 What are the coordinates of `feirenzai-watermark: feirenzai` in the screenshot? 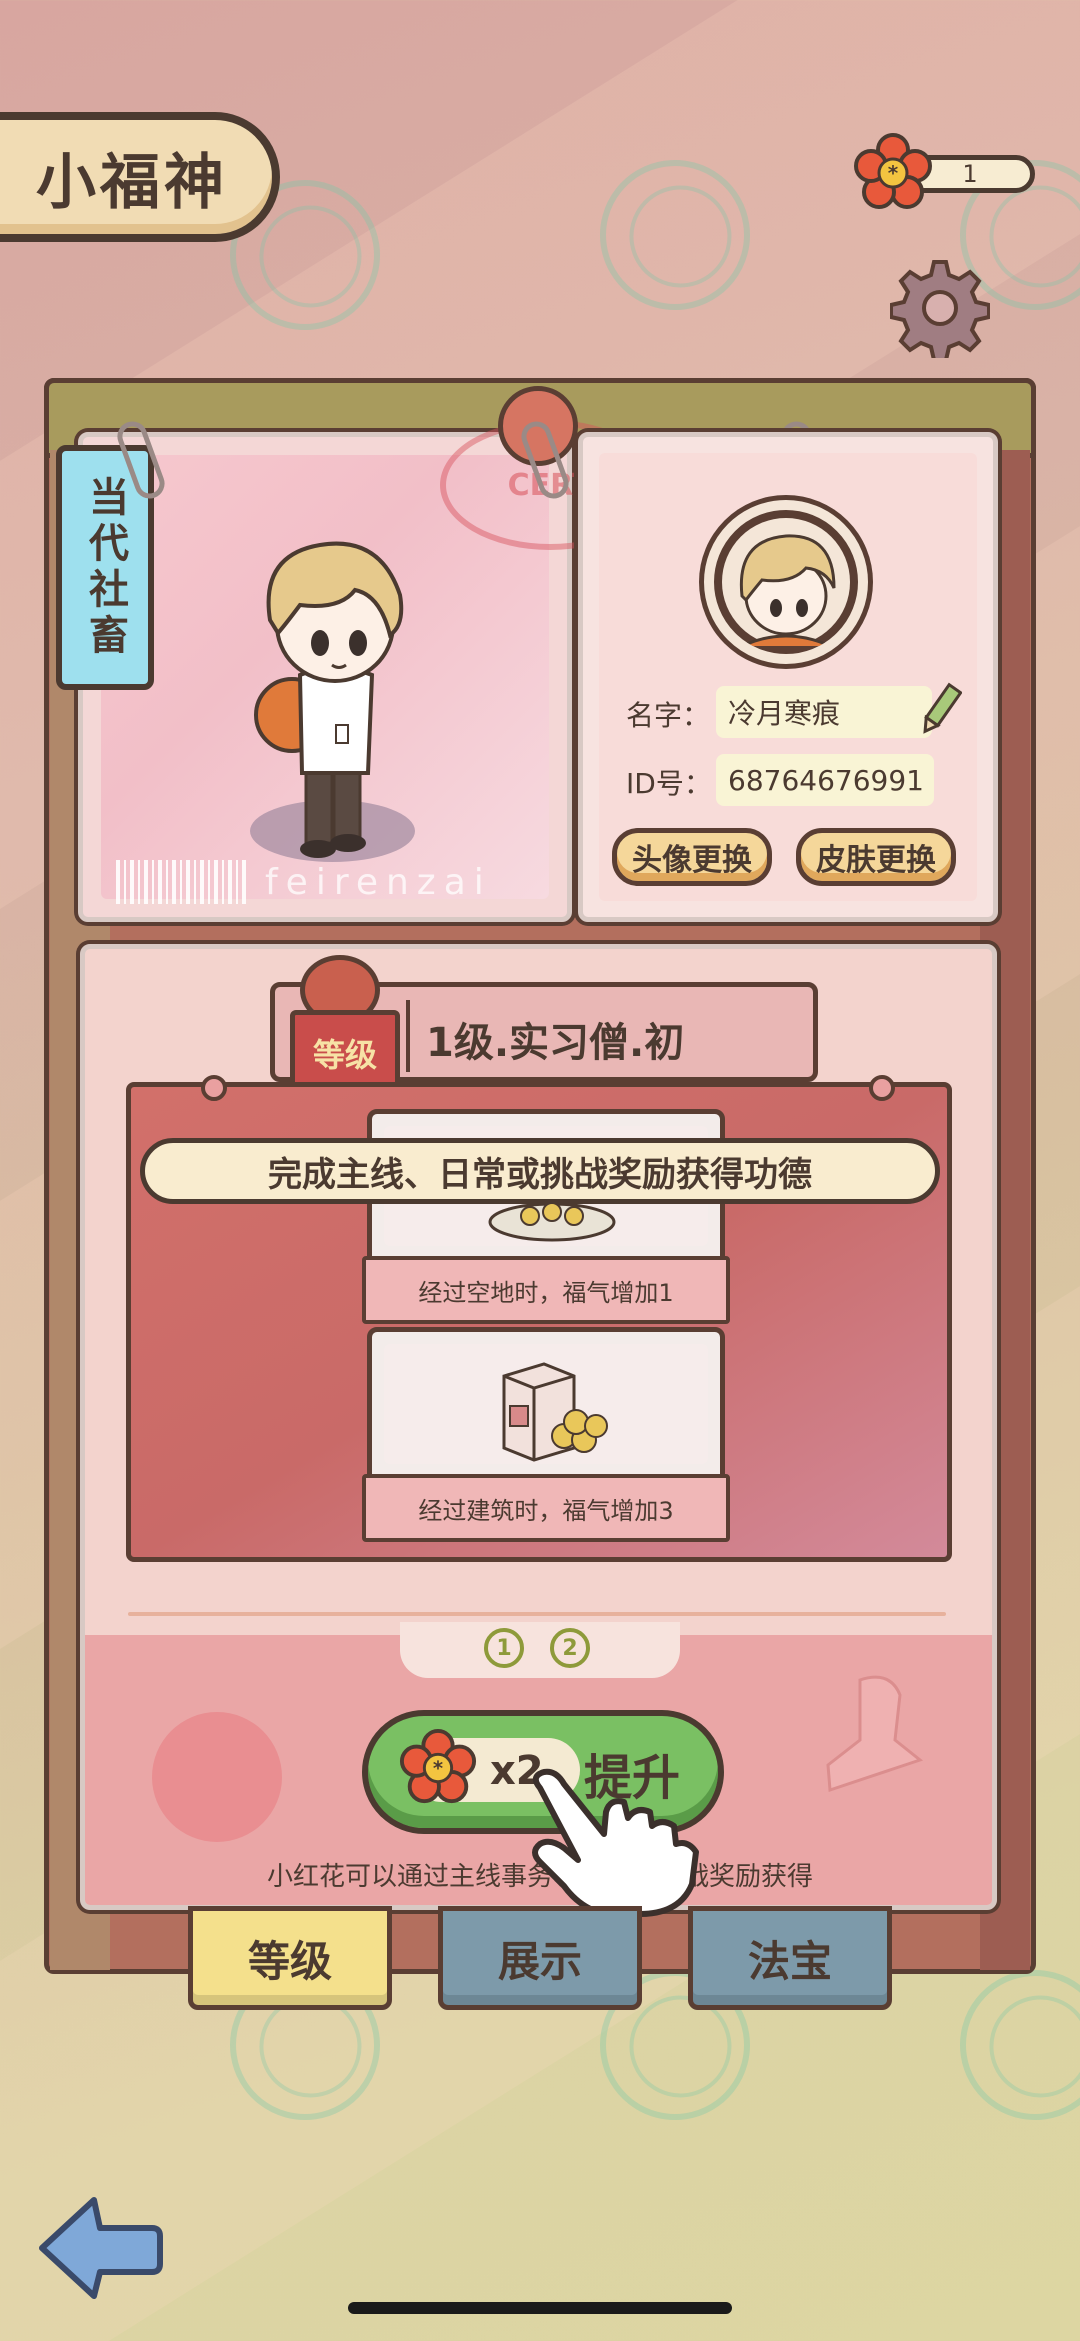 It's located at (378, 882).